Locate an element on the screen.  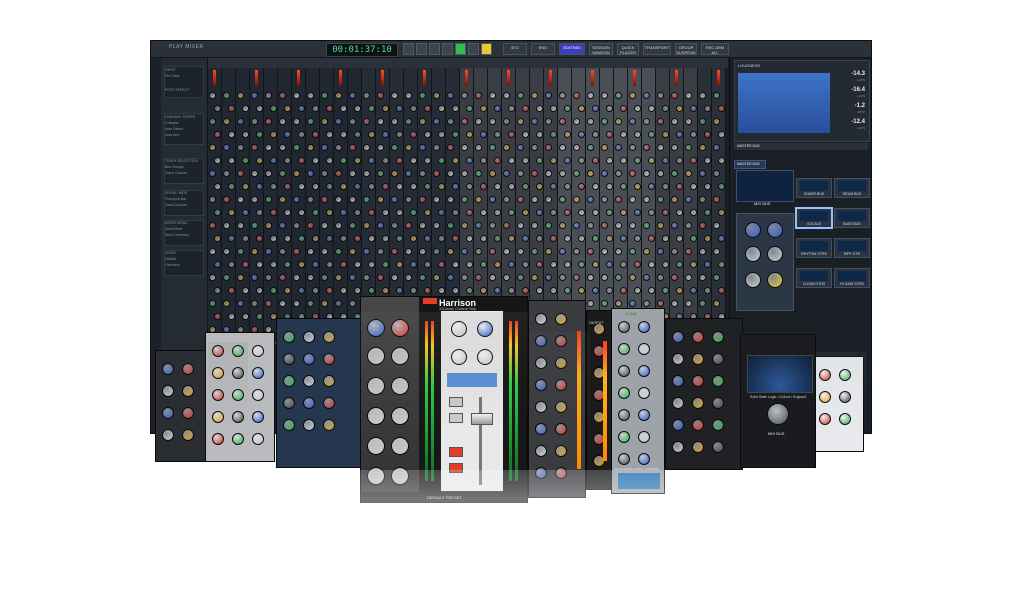
stop-button is located at coordinates (421, 49).